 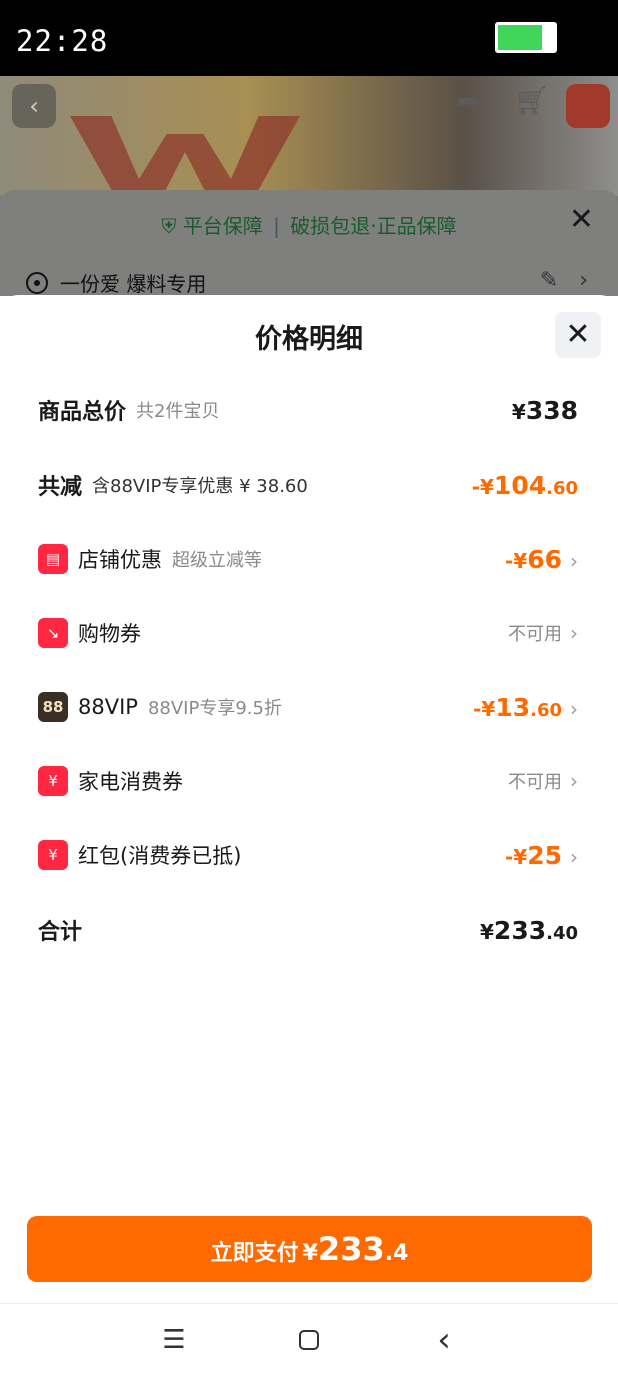 What do you see at coordinates (308, 930) in the screenshot?
I see `total-row: 合计 ¥233.40` at bounding box center [308, 930].